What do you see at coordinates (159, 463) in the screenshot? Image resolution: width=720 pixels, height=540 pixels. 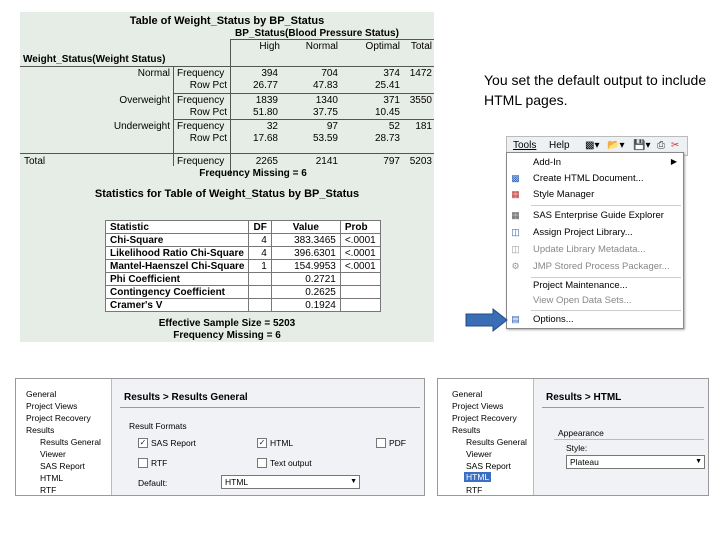 I see `checkbox-label: RTF` at bounding box center [159, 463].